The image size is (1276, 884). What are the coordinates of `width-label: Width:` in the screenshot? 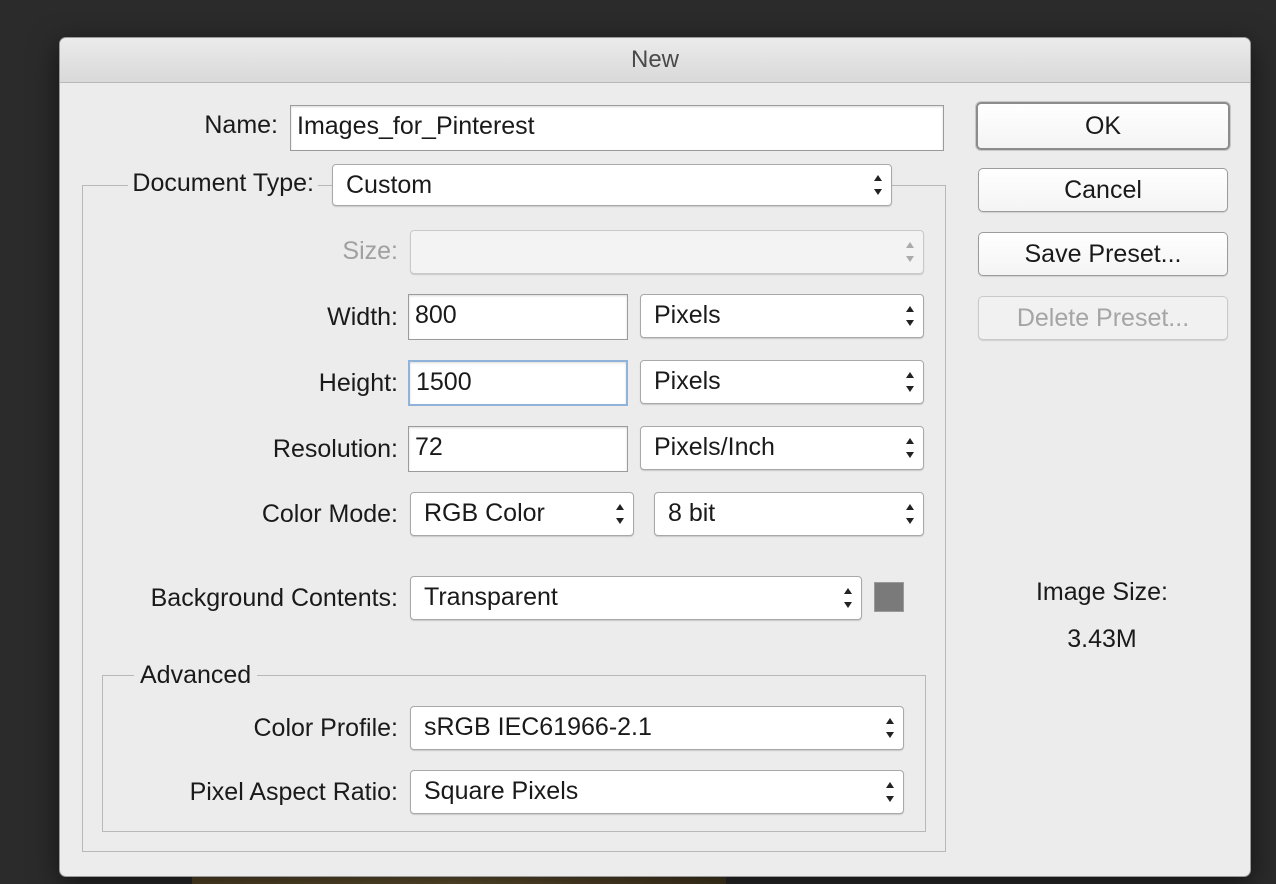 It's located at (362, 317).